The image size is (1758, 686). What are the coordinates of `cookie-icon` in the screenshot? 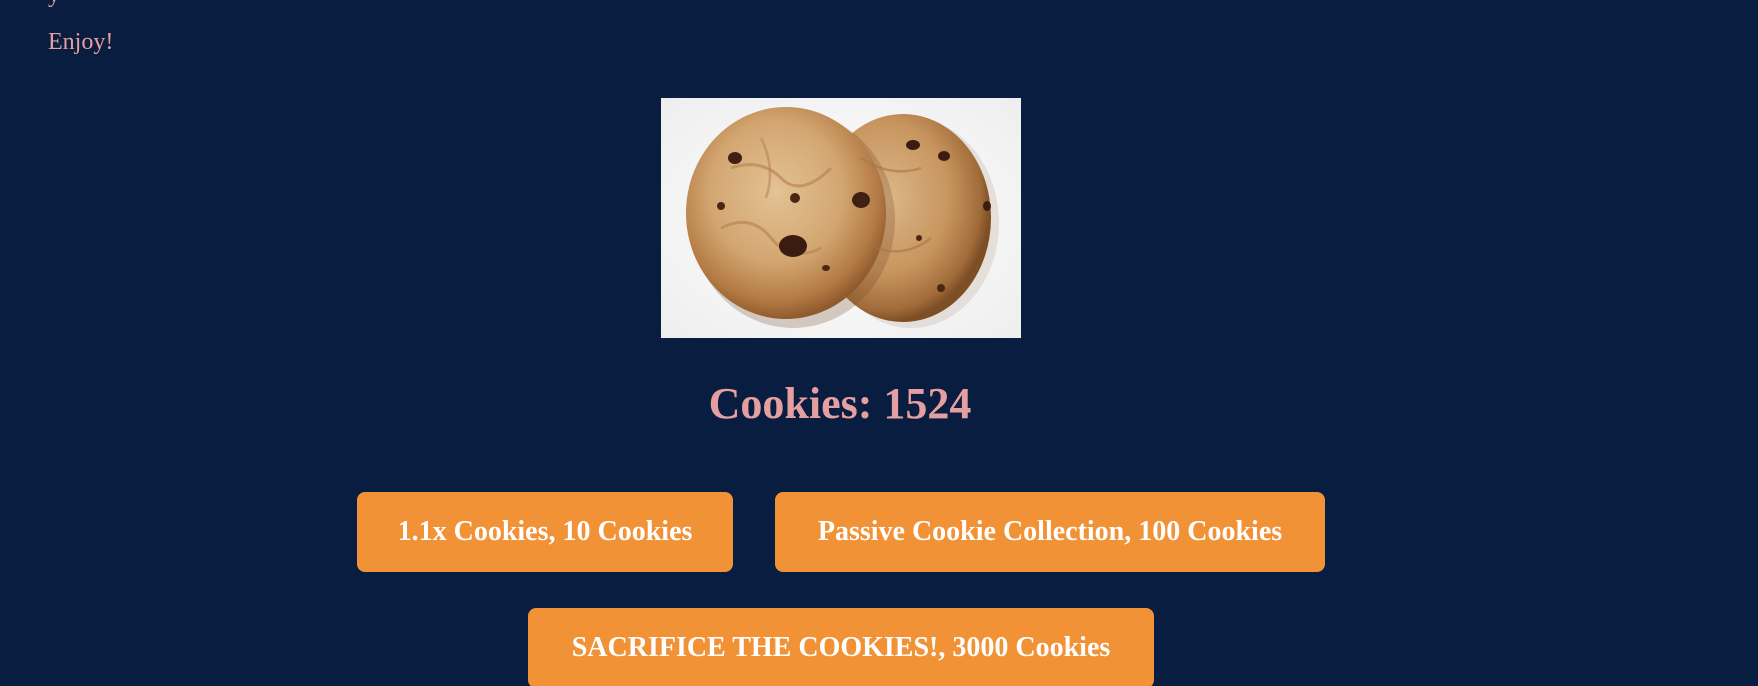 It's located at (841, 218).